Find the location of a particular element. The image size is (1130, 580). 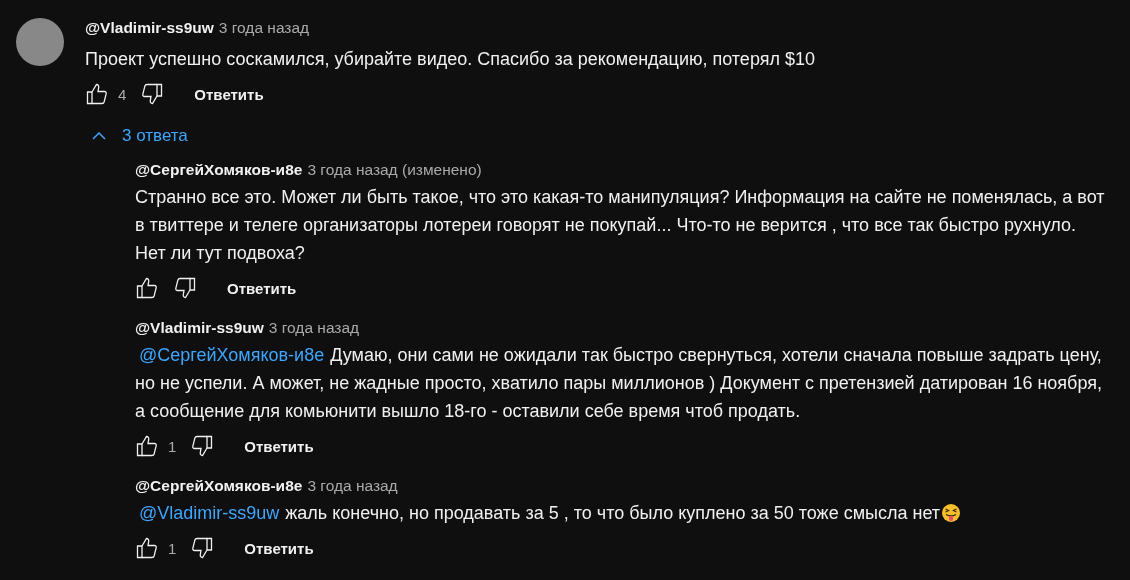

replies-toggle: 3 ответа is located at coordinates (140, 136).